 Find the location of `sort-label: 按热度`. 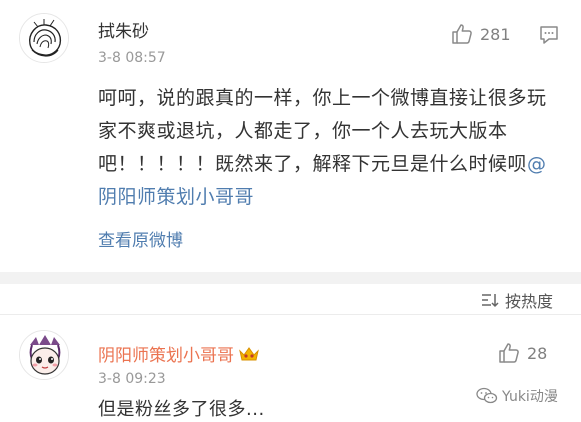

sort-label: 按热度 is located at coordinates (528, 301).